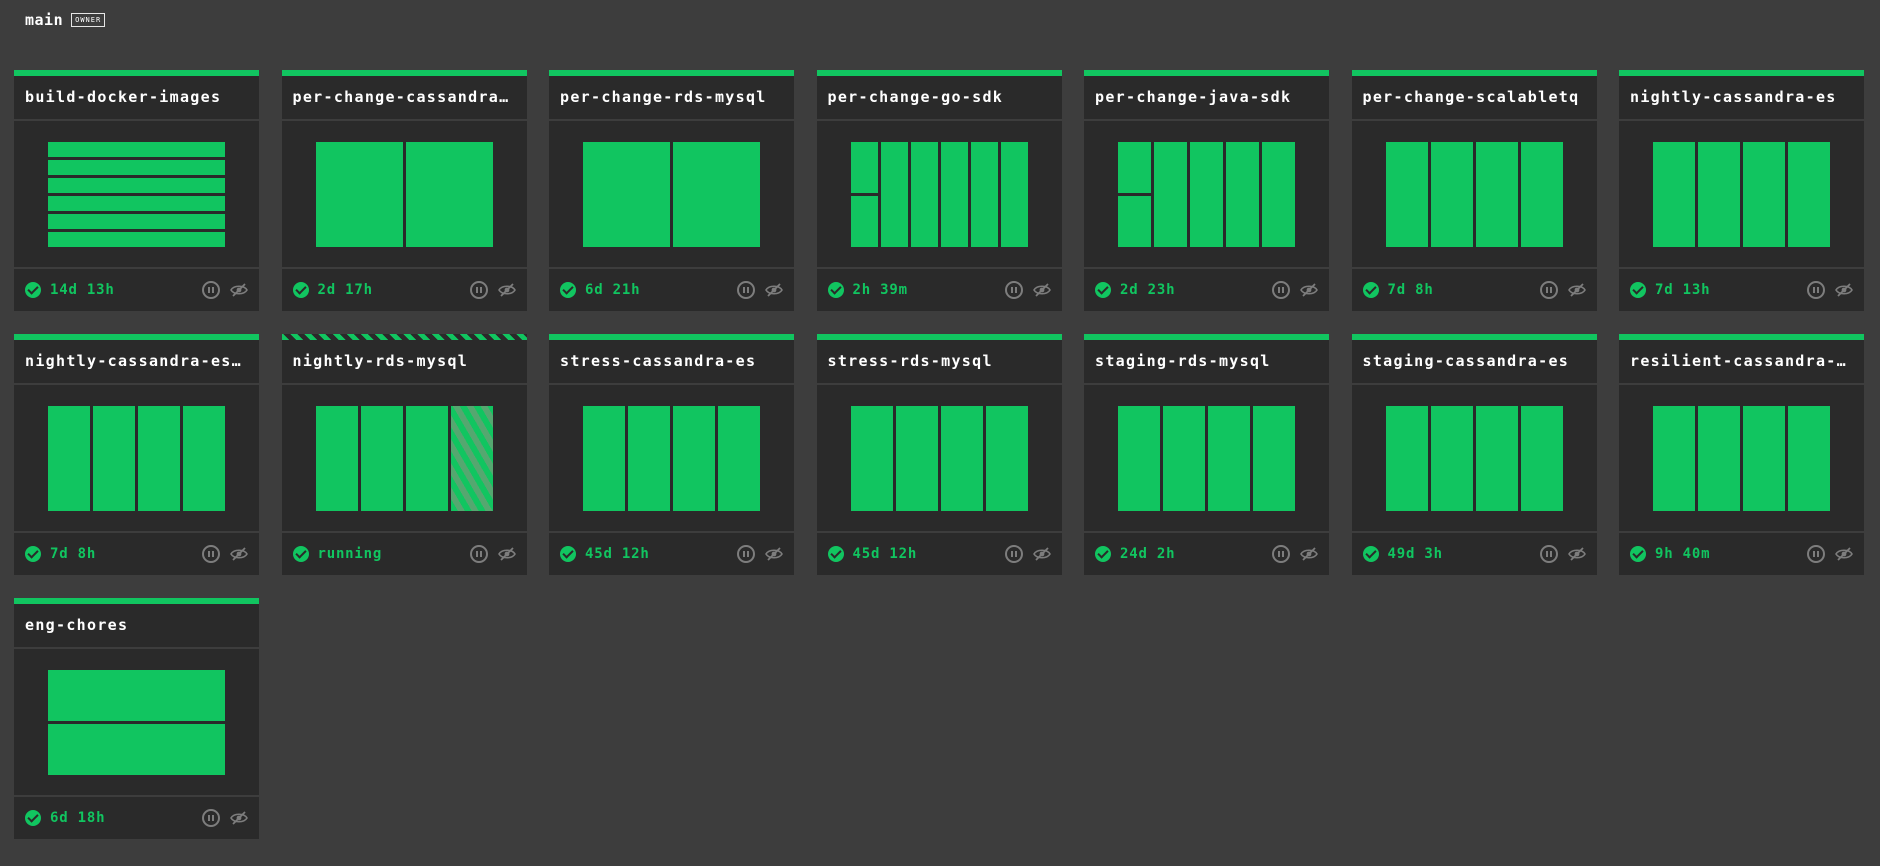  Describe the element at coordinates (404, 98) in the screenshot. I see `pipeline-name: per-change-cassandra-es` at that location.